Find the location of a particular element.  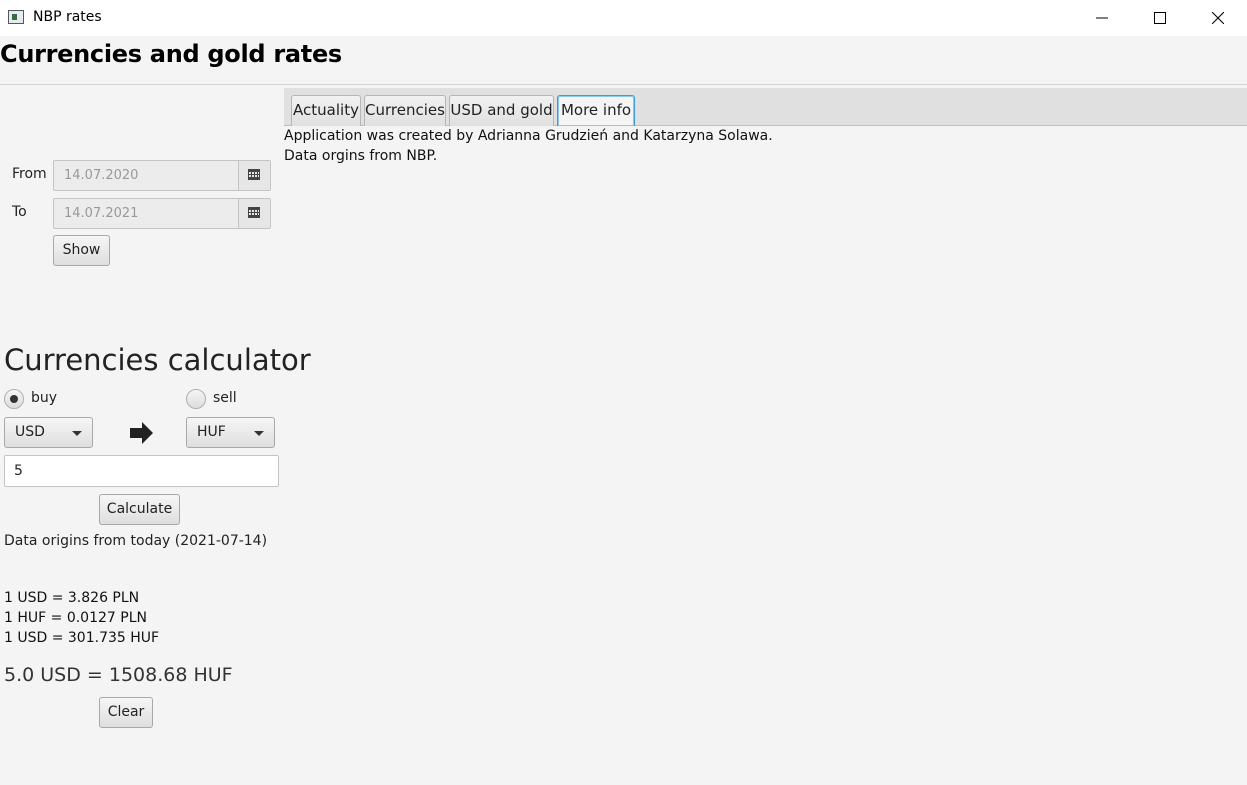

close-button is located at coordinates (1218, 18).